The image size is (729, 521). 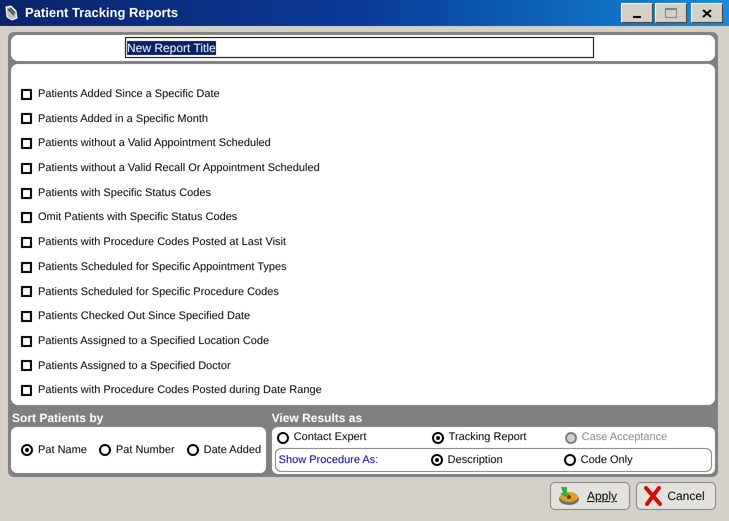 What do you see at coordinates (138, 218) in the screenshot?
I see `checkbox-label: Omit Patients with Specific Status Codes` at bounding box center [138, 218].